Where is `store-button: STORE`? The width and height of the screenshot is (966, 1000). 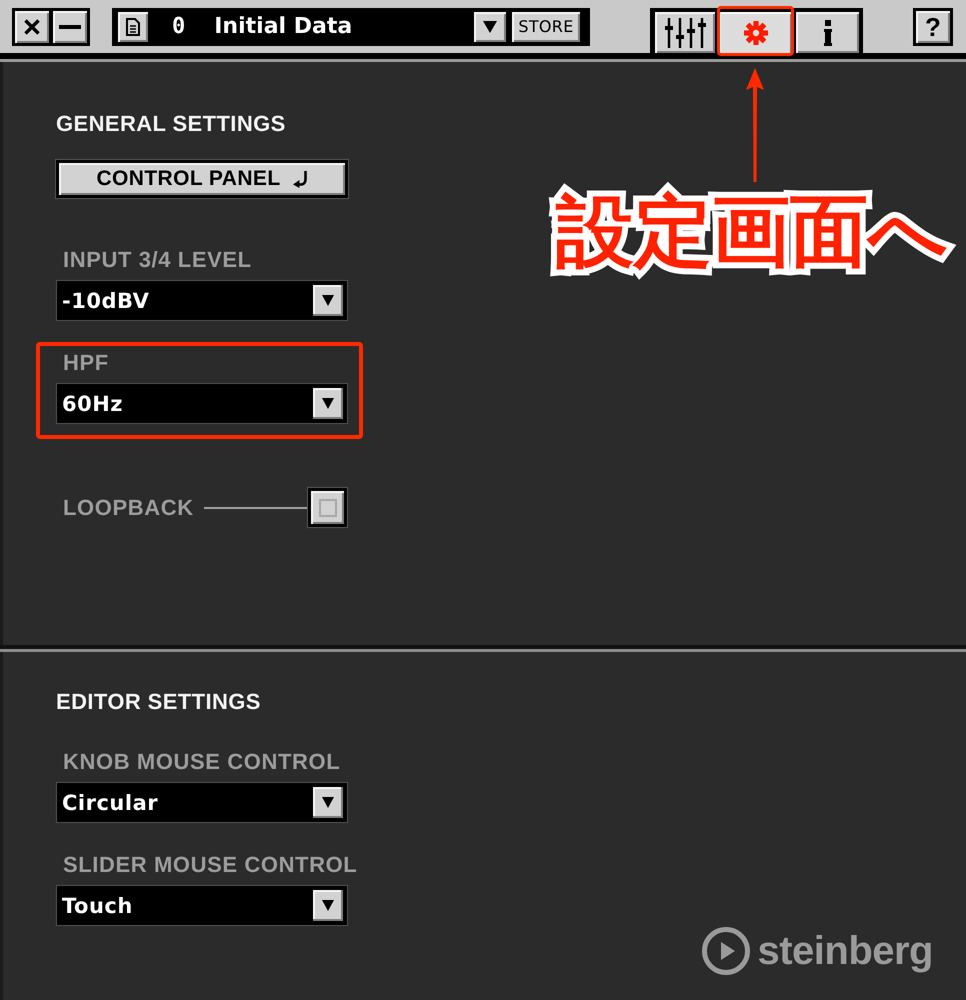 store-button: STORE is located at coordinates (546, 27).